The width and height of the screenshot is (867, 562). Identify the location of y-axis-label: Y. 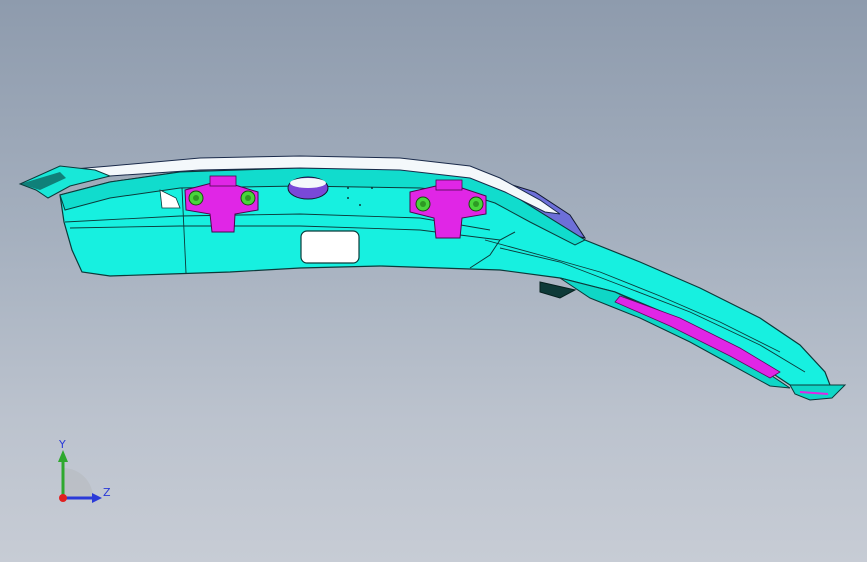
(62, 444).